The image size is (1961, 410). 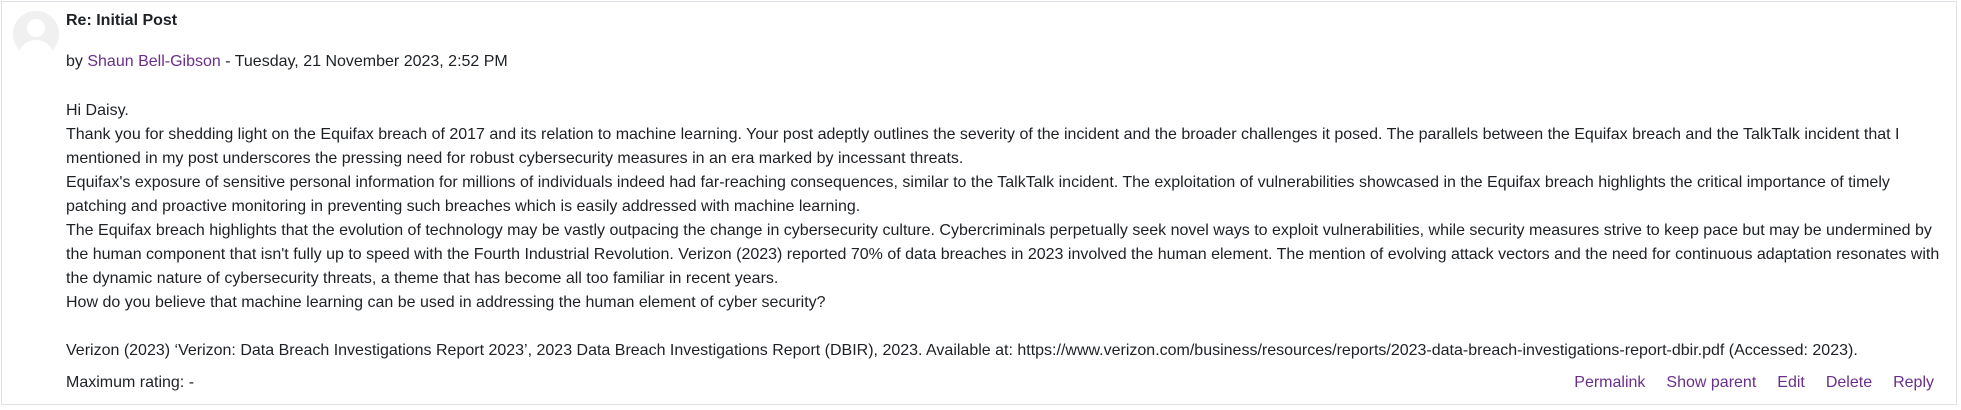 I want to click on by-prefix: by, so click(x=74, y=61).